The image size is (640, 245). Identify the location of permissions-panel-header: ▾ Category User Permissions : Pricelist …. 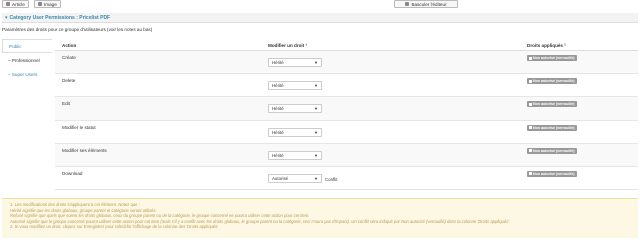
(320, 18).